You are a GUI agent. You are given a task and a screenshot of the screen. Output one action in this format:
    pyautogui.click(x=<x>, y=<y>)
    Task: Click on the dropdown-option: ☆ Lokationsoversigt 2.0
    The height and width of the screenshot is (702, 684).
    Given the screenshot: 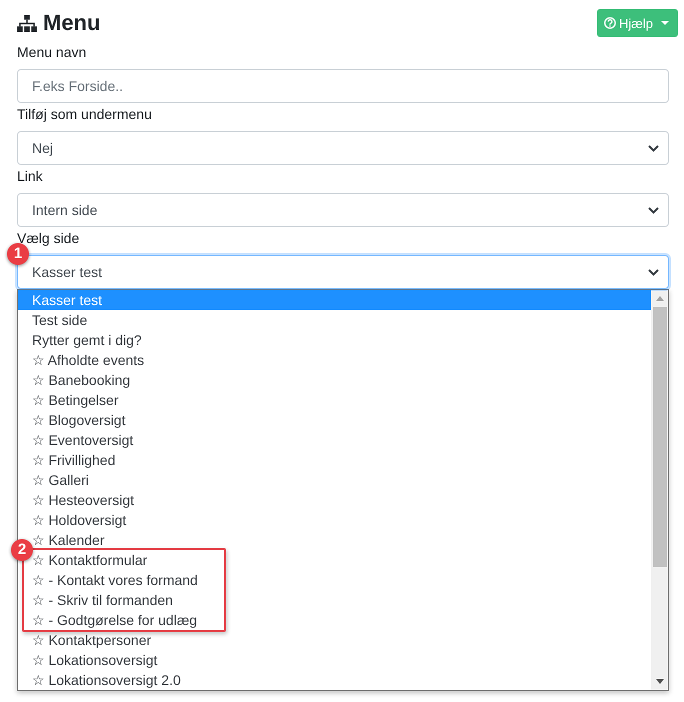 What is the action you would take?
    pyautogui.click(x=106, y=680)
    